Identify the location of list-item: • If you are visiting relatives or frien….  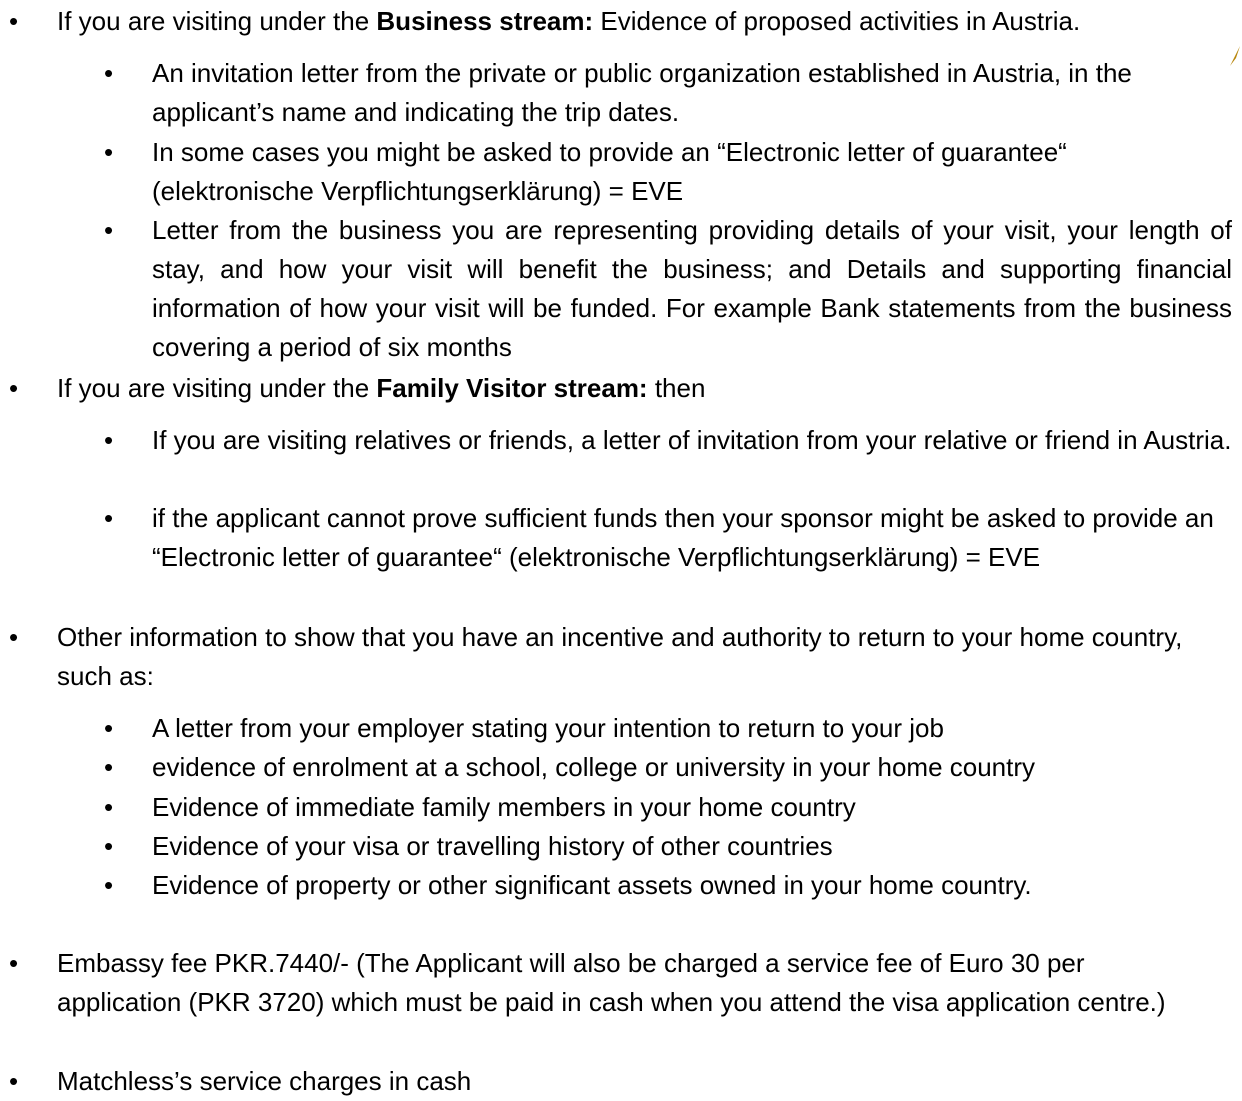
(668, 440).